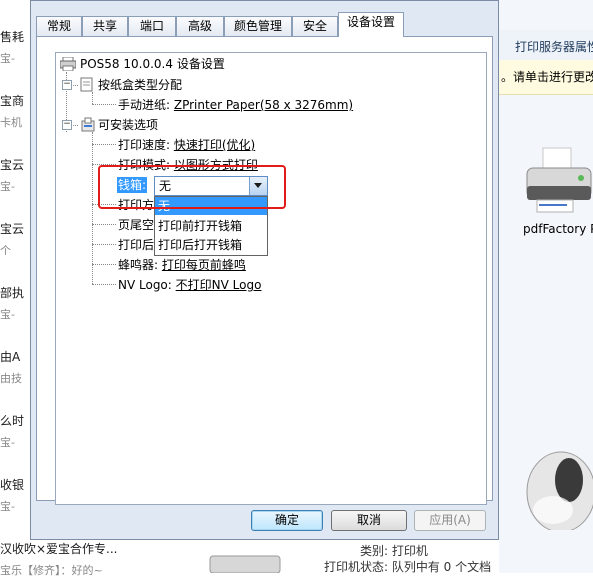  What do you see at coordinates (394, 551) in the screenshot?
I see `status-category: 类别: 打印机` at bounding box center [394, 551].